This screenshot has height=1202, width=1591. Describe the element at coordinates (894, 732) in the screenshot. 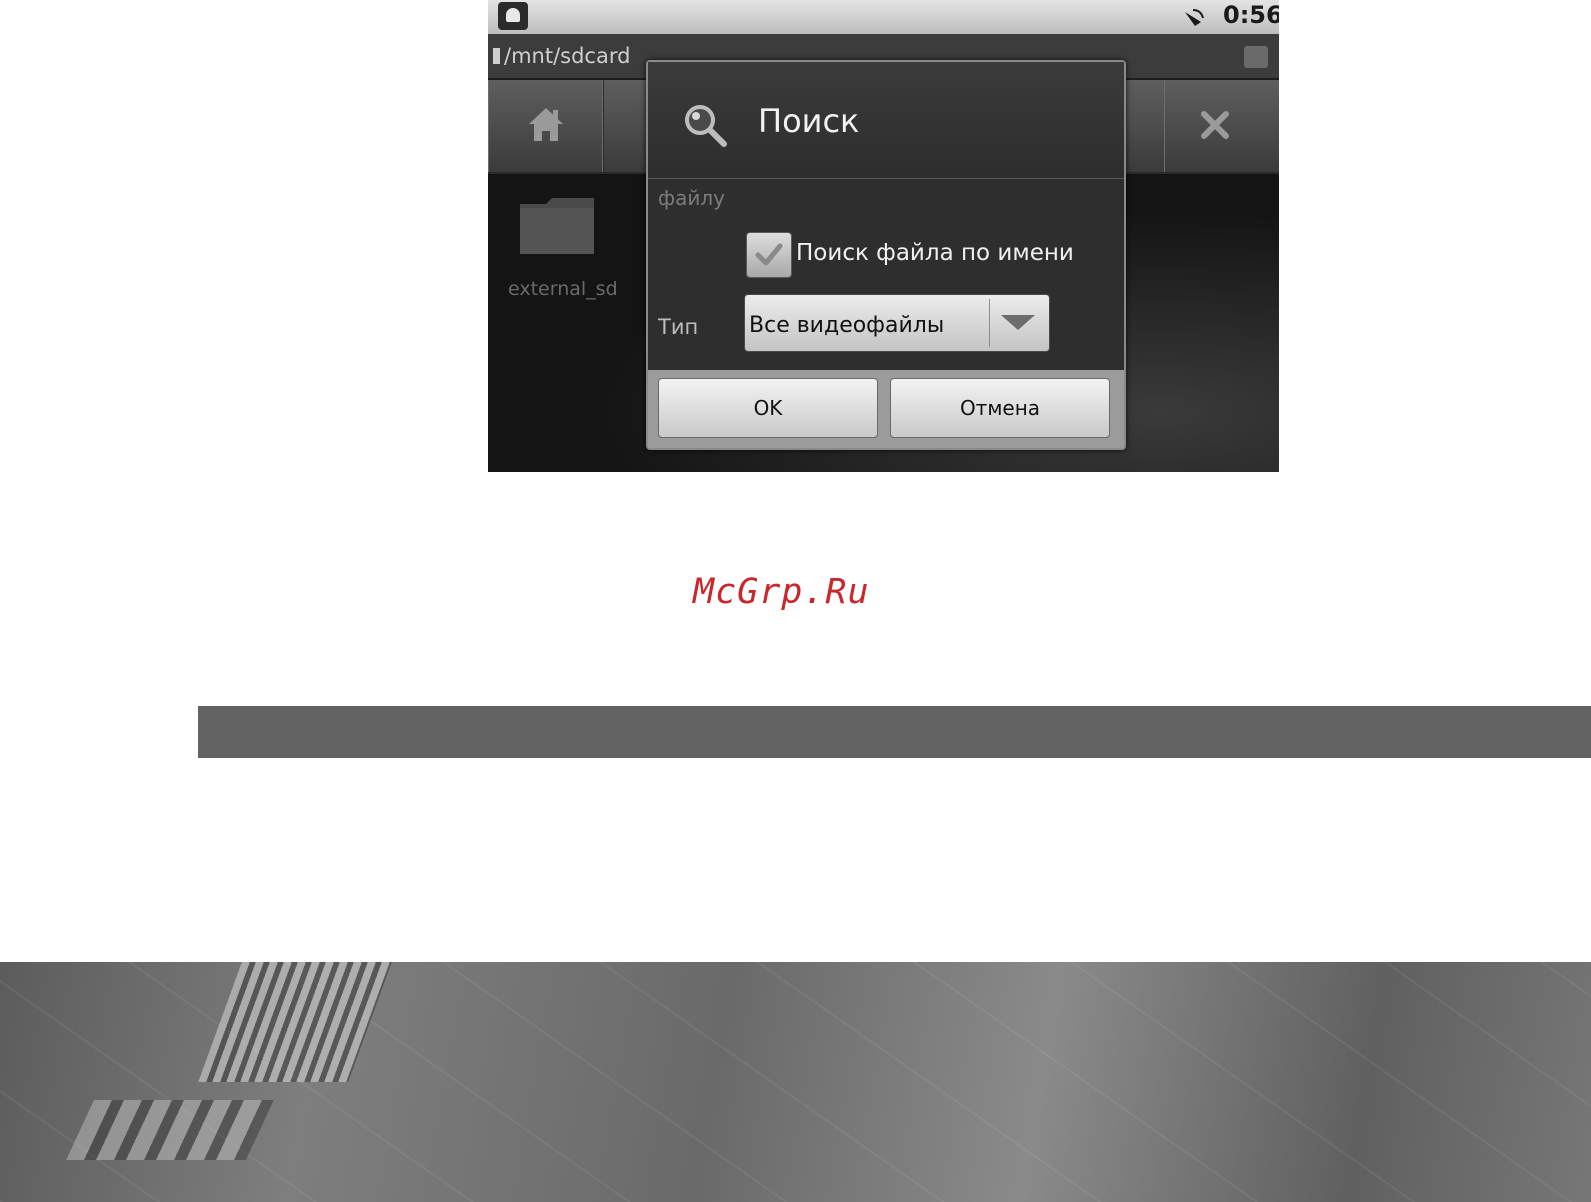

I see `section-band` at that location.